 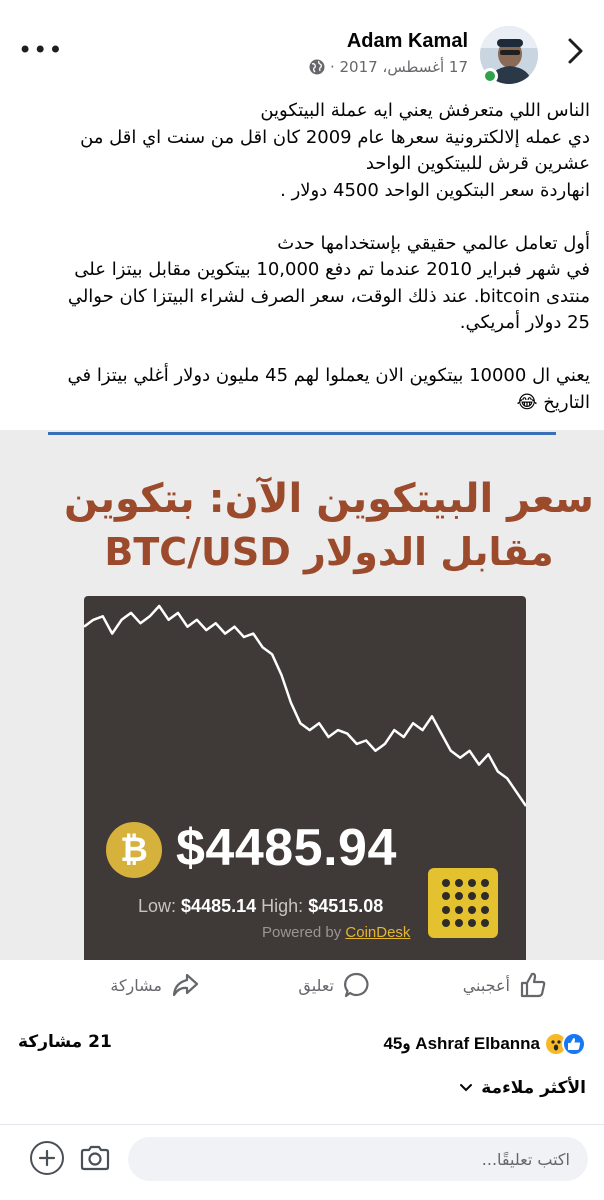 What do you see at coordinates (157, 906) in the screenshot?
I see `low-label: Low:` at bounding box center [157, 906].